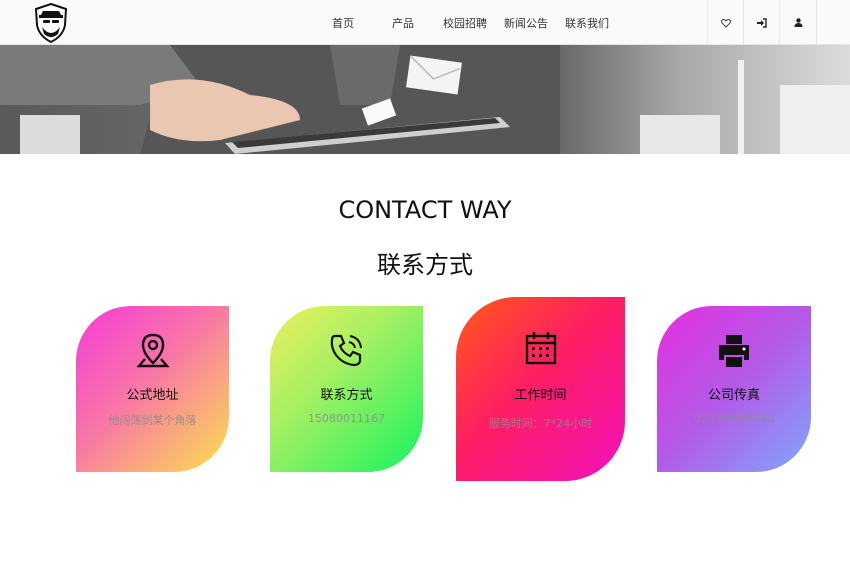  What do you see at coordinates (152, 395) in the screenshot?
I see `card-label: 公式地址` at bounding box center [152, 395].